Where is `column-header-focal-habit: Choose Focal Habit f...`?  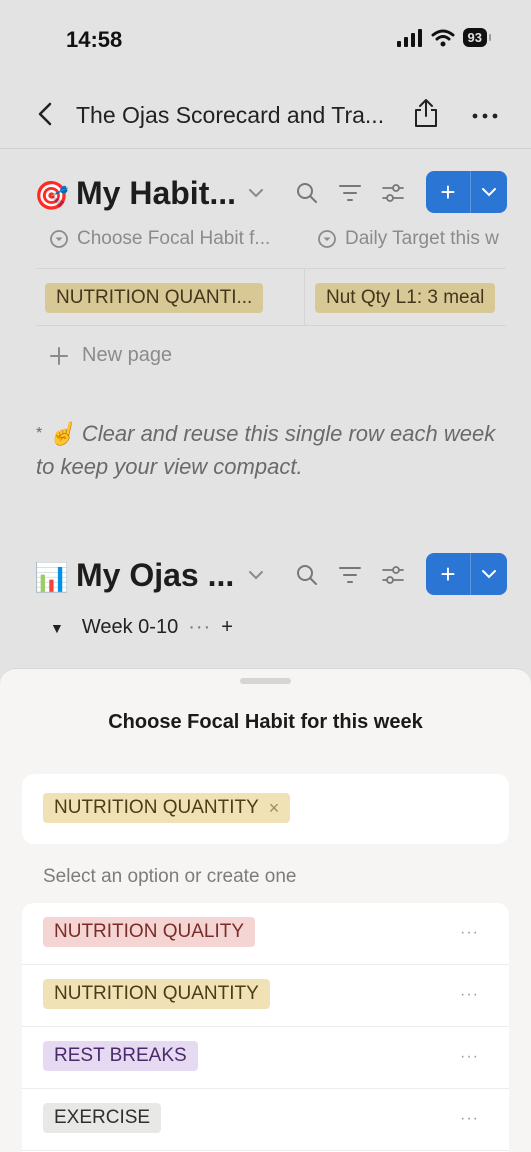 column-header-focal-habit: Choose Focal Habit f... is located at coordinates (159, 239).